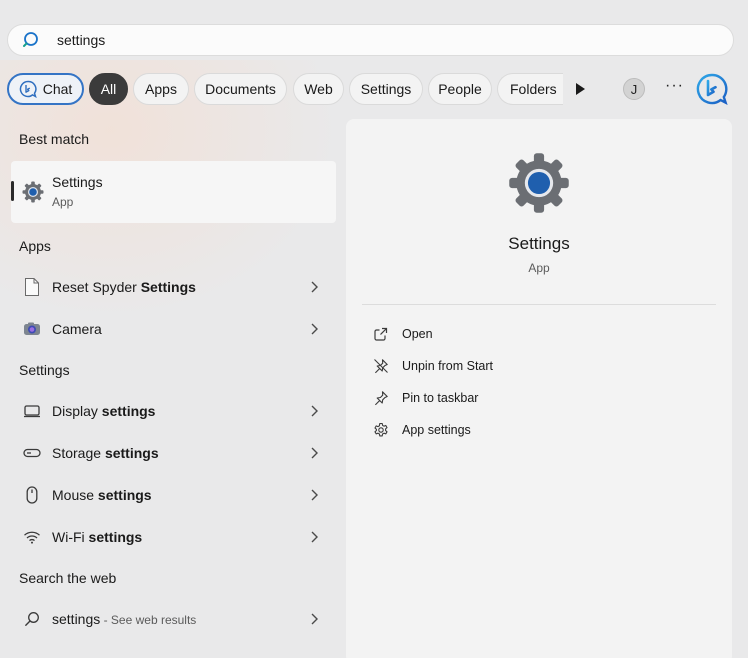  What do you see at coordinates (32, 495) in the screenshot?
I see `mouse-icon` at bounding box center [32, 495].